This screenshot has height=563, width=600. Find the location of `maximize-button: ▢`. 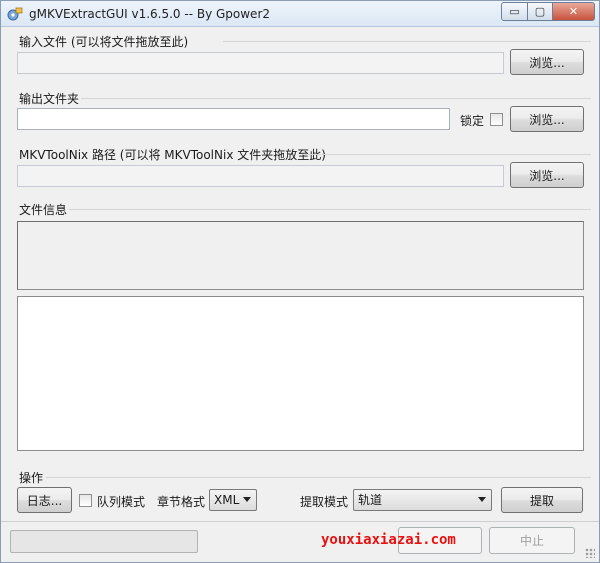

maximize-button: ▢ is located at coordinates (540, 11).